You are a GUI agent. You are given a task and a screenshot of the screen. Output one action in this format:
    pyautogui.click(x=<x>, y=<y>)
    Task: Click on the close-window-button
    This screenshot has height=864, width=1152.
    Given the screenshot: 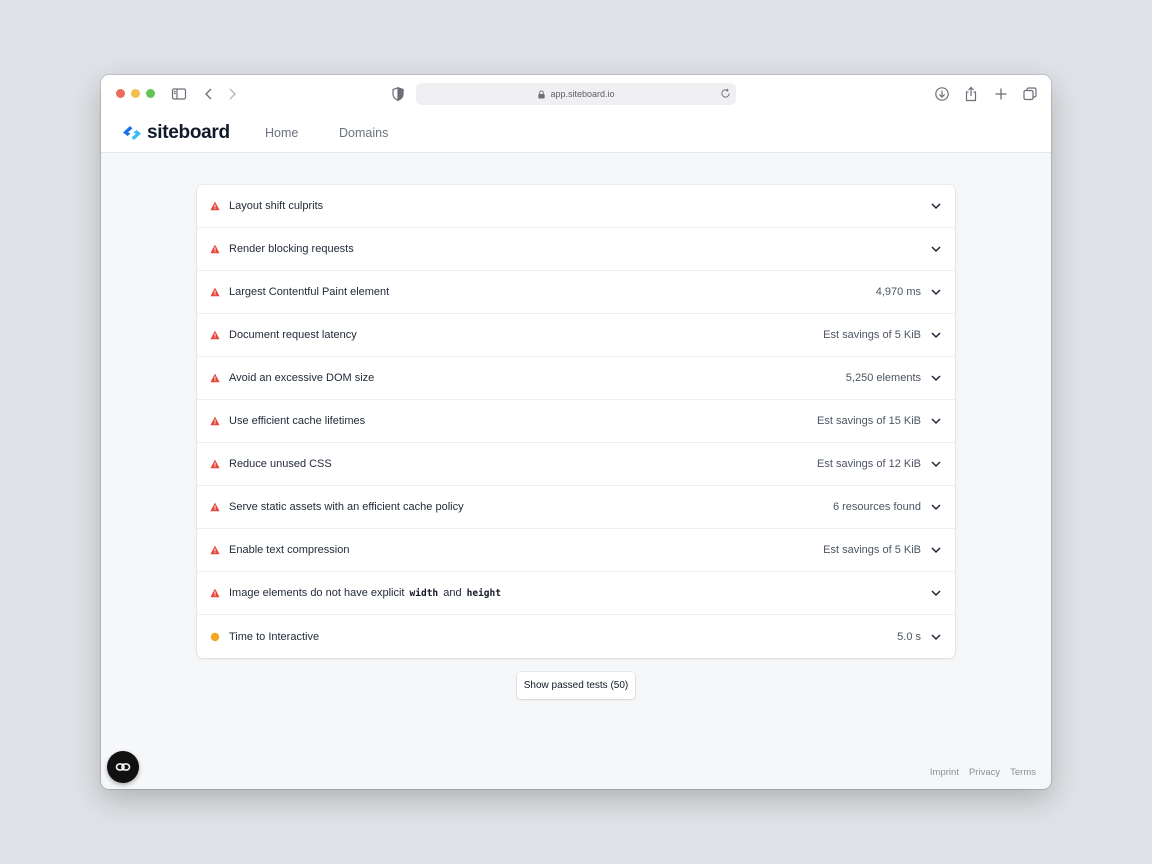 What is the action you would take?
    pyautogui.click(x=120, y=93)
    